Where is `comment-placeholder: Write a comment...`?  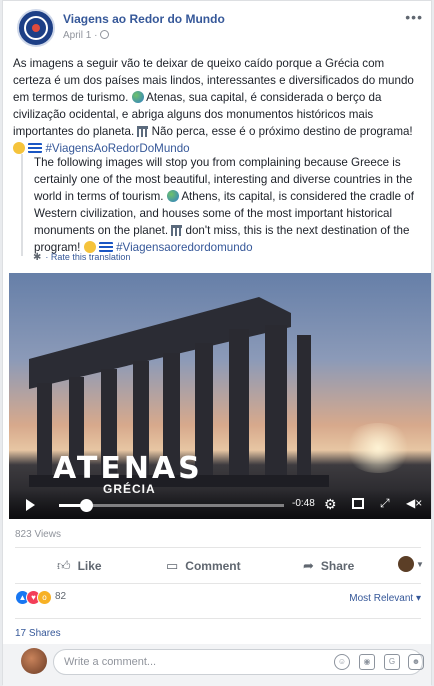 comment-placeholder: Write a comment... is located at coordinates (110, 662).